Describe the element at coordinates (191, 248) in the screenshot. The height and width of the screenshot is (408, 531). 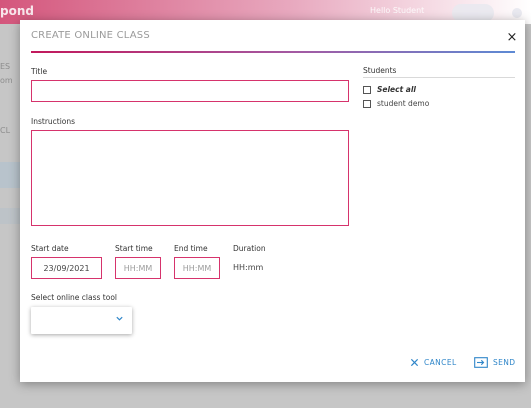
I see `end-time-label: End time` at that location.